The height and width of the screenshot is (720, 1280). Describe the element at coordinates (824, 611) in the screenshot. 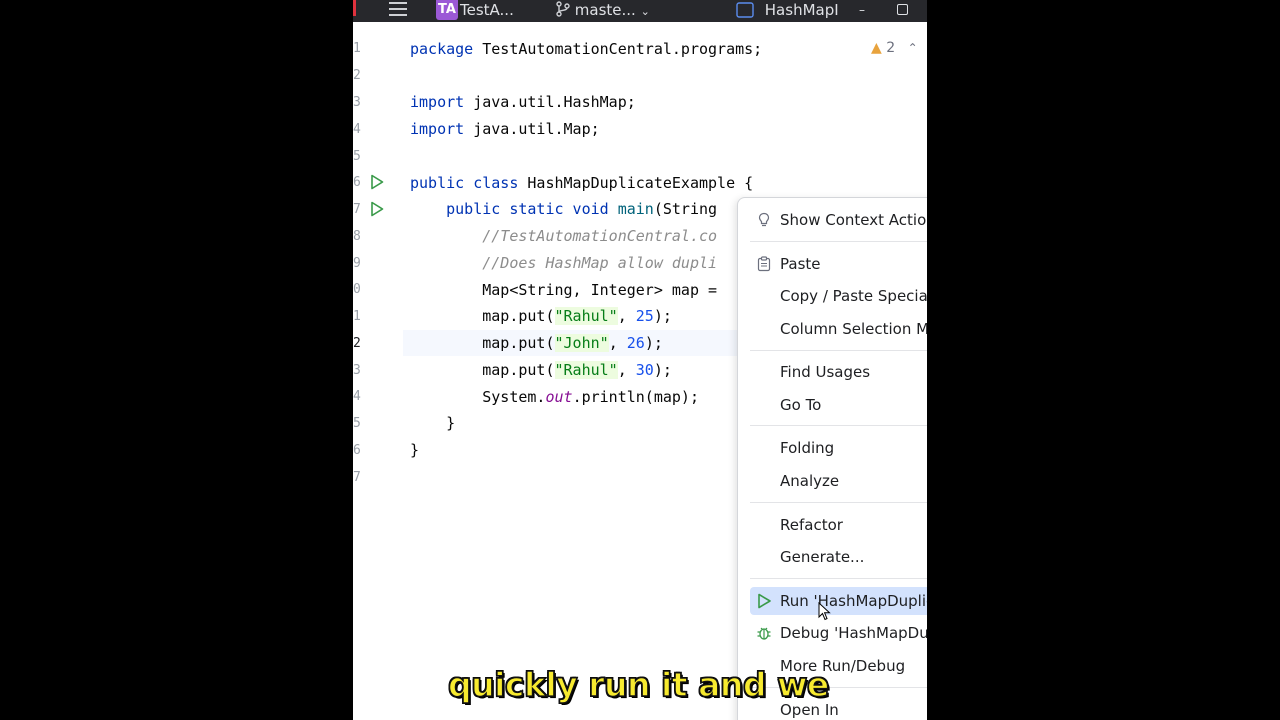

I see `mouse-pointer-icon` at that location.